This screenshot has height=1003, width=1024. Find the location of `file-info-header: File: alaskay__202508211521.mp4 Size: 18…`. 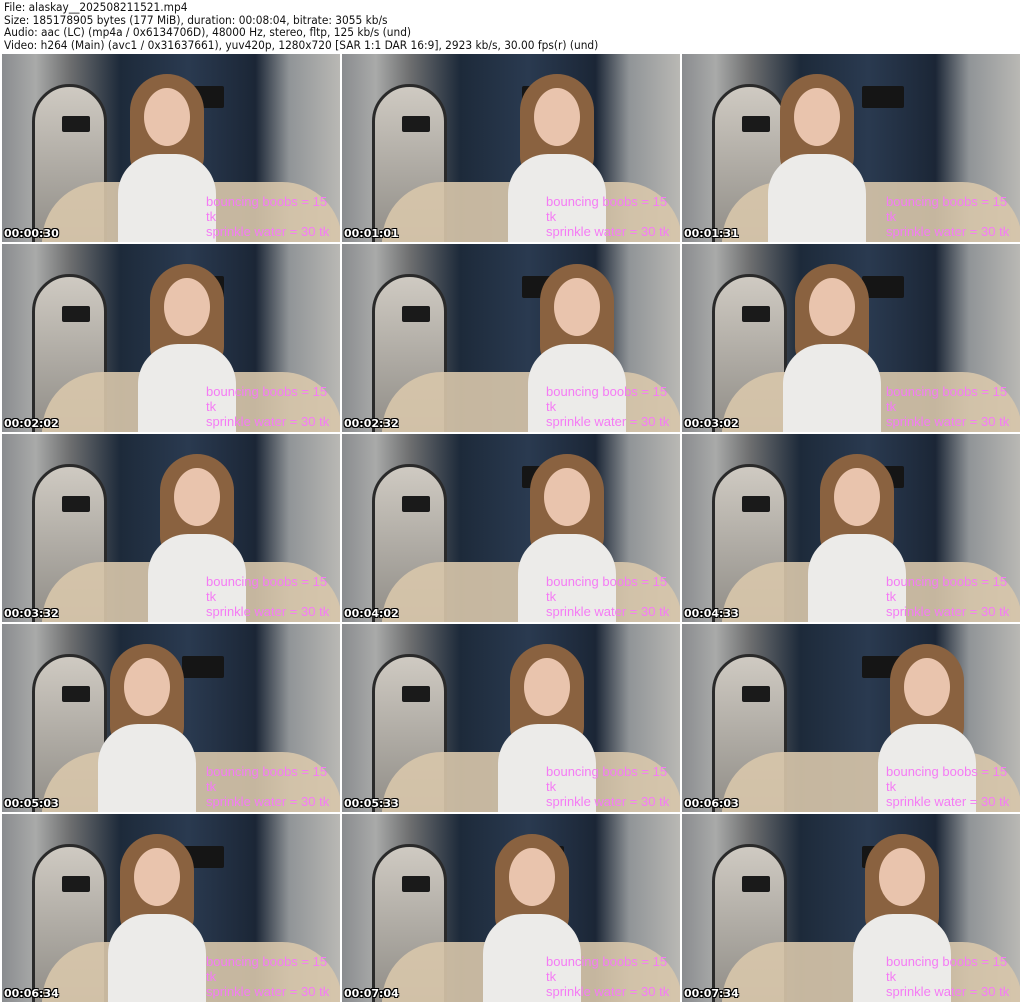

file-info-header: File: alaskay__202508211521.mp4 Size: 18… is located at coordinates (301, 26).